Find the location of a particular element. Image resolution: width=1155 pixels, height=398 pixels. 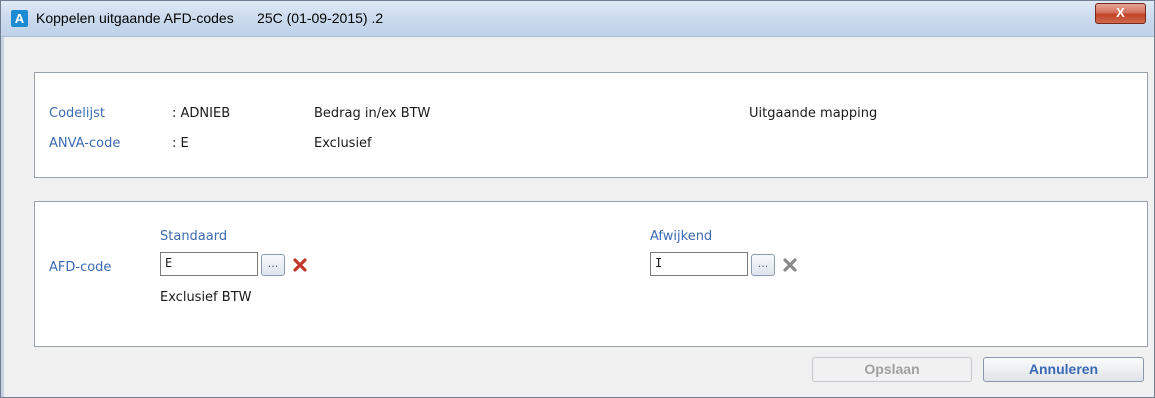

afwijkend-delete-icon is located at coordinates (790, 265).